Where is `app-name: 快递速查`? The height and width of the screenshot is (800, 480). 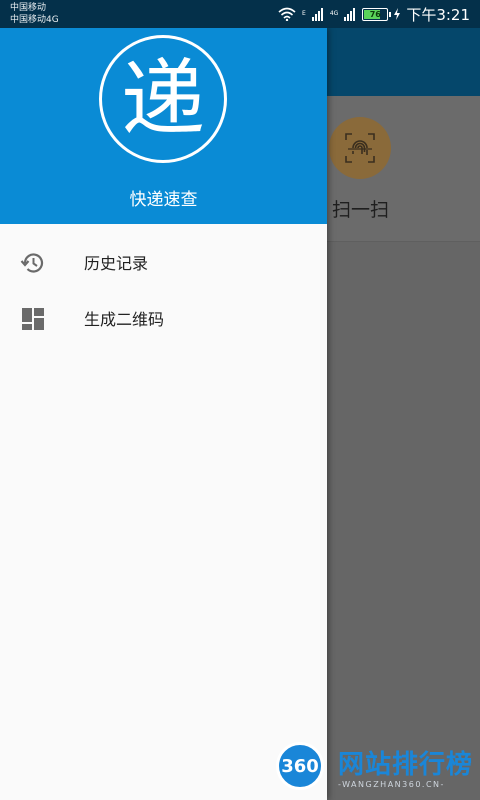 app-name: 快递速查 is located at coordinates (163, 200).